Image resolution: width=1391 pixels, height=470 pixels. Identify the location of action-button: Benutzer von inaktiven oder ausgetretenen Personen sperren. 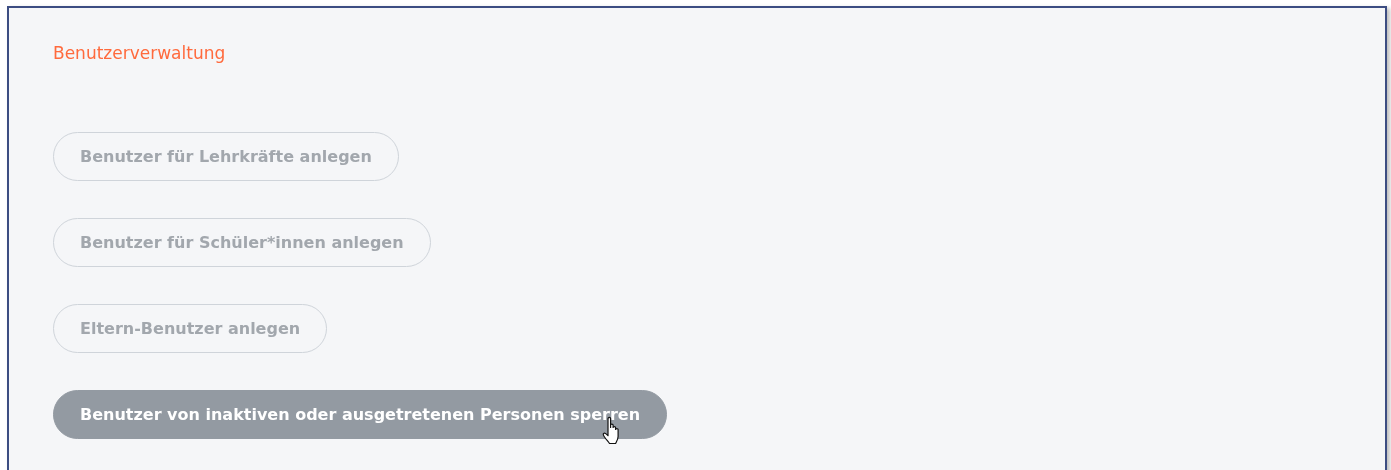
(360, 414).